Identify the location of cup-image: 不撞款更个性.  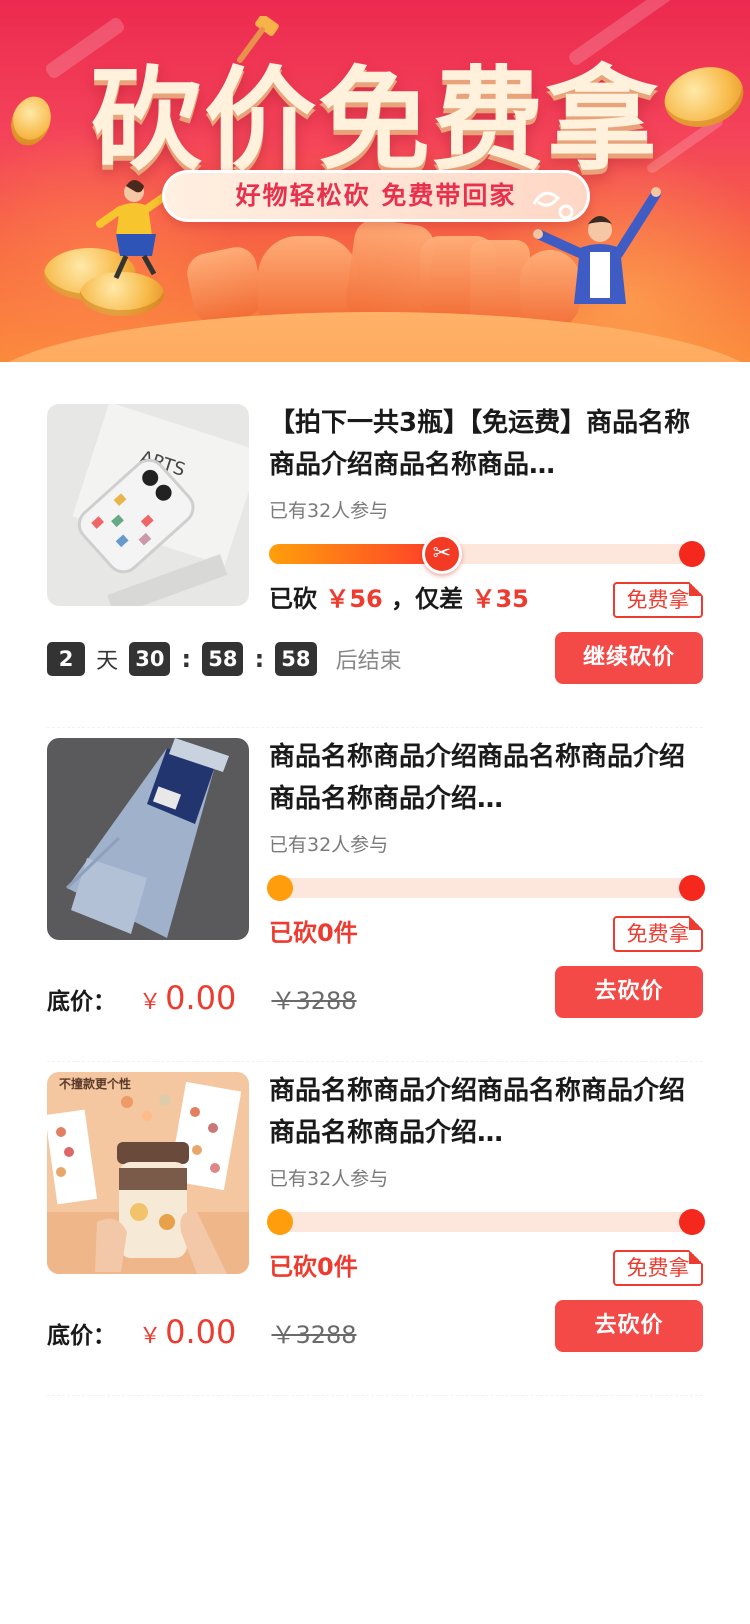
(148, 1173).